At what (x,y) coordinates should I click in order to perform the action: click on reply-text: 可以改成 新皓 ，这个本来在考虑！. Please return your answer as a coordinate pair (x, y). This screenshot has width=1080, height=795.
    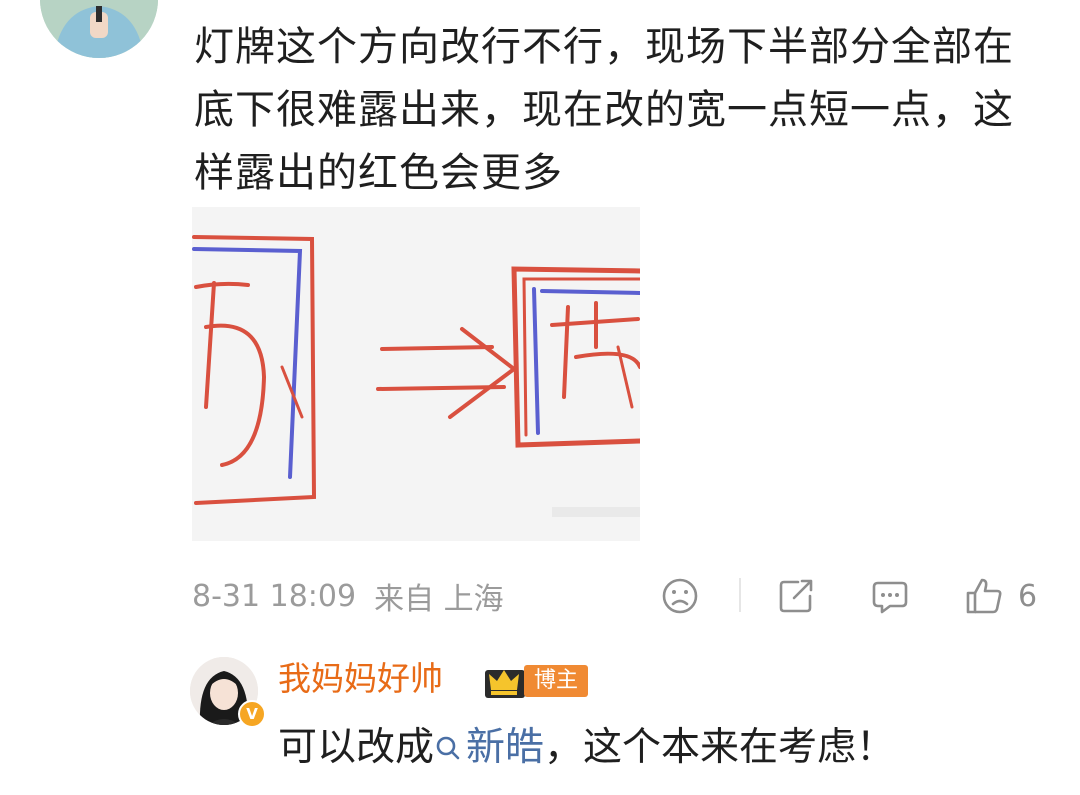
    Looking at the image, I should click on (586, 748).